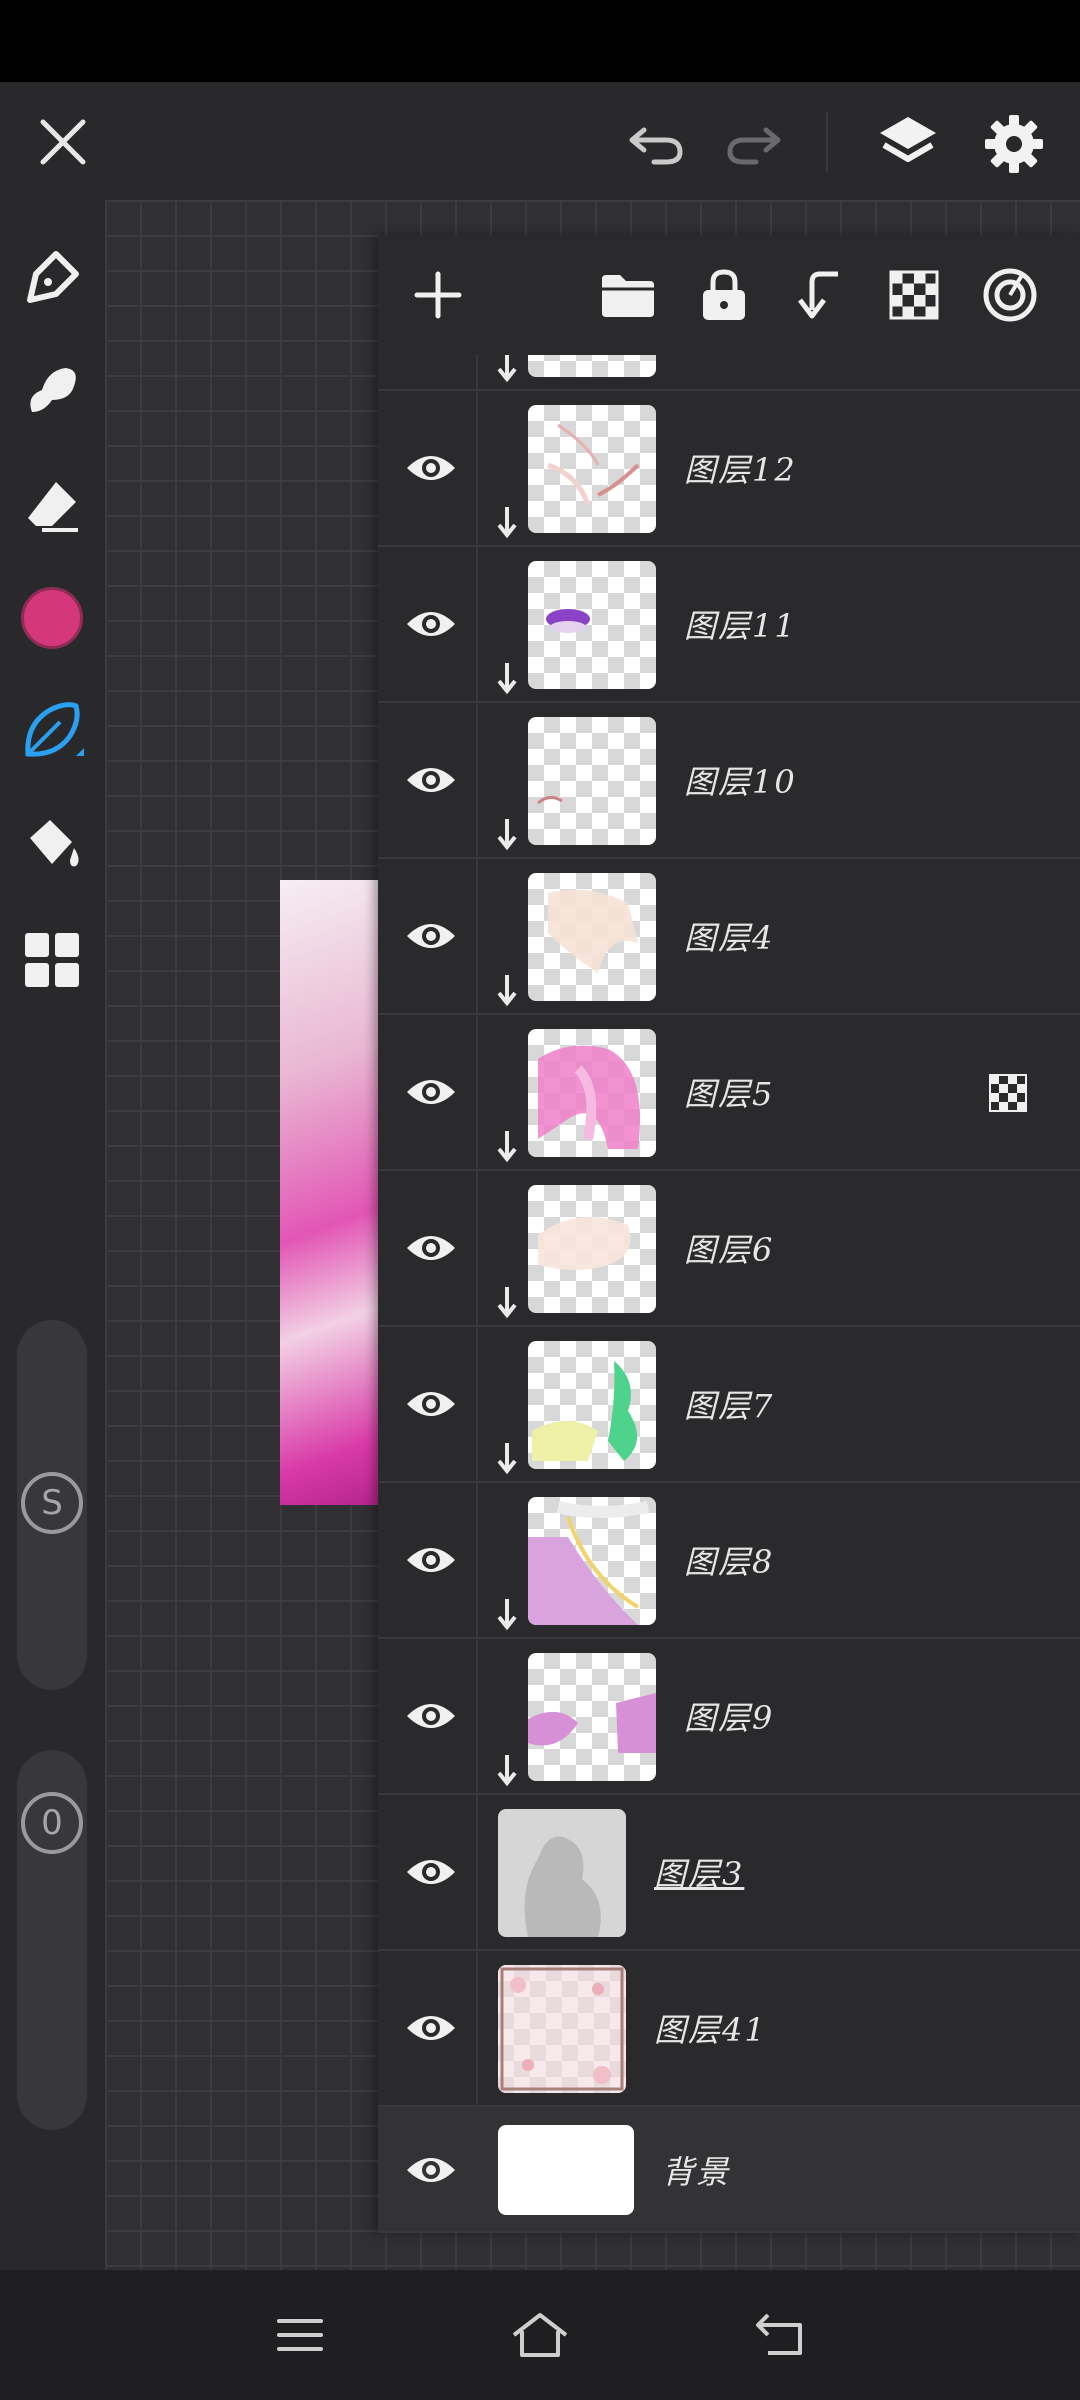  Describe the element at coordinates (729, 373) in the screenshot. I see `layer-row-partial` at that location.